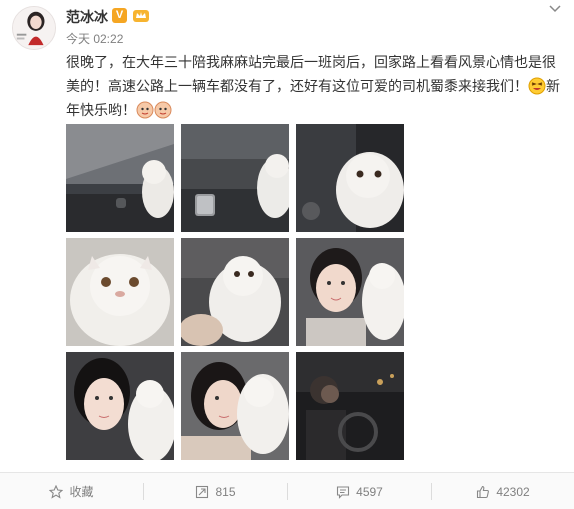  I want to click on like-button: 42302, so click(503, 491).